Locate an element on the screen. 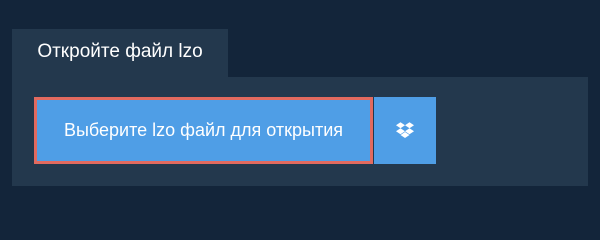 The height and width of the screenshot is (240, 600). tab-open-file: Откройте файл lzo is located at coordinates (120, 53).